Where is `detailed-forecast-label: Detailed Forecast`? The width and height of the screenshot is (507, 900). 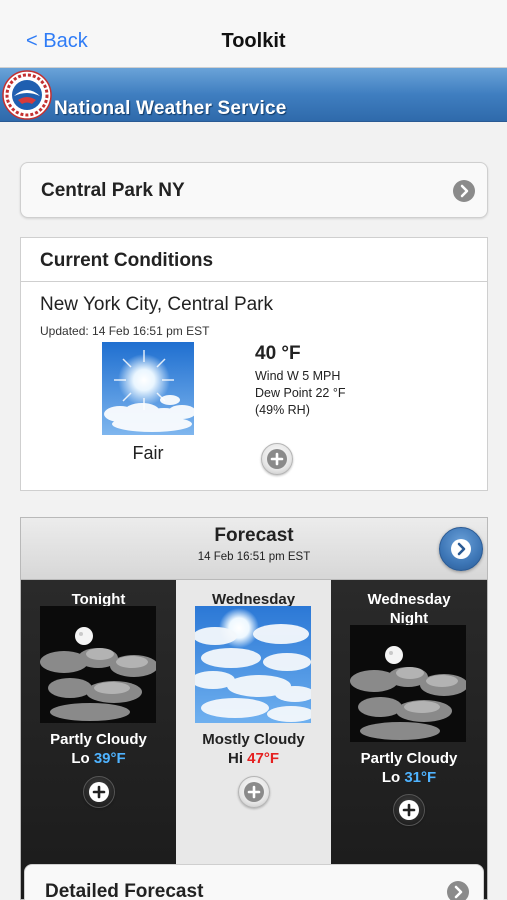 detailed-forecast-label: Detailed Forecast is located at coordinates (124, 890).